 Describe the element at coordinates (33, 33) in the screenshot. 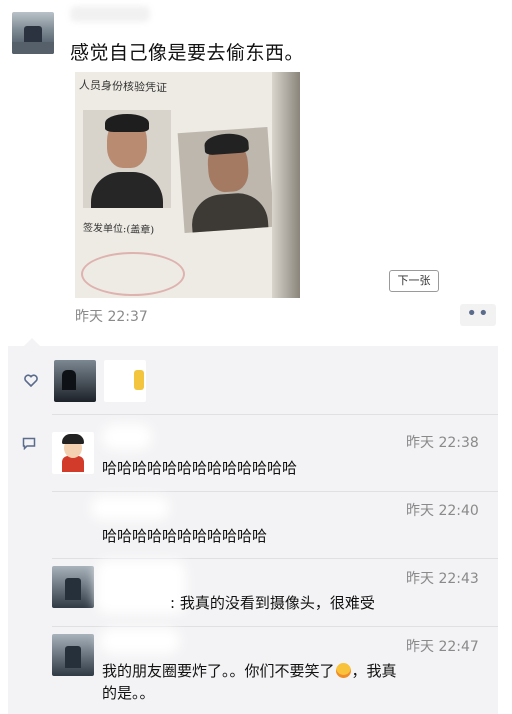

I see `poster-avatar` at that location.